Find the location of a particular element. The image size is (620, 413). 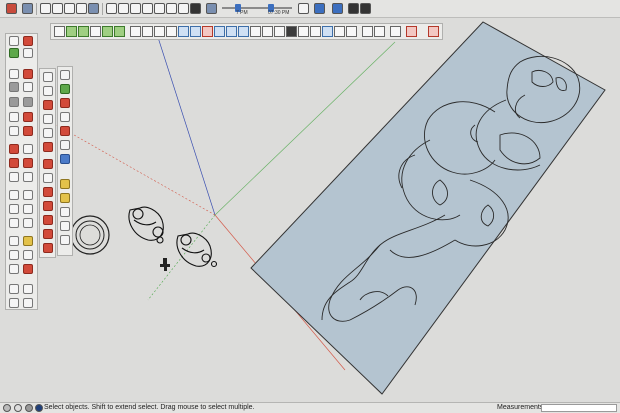

share-component-icon is located at coordinates (65, 212).